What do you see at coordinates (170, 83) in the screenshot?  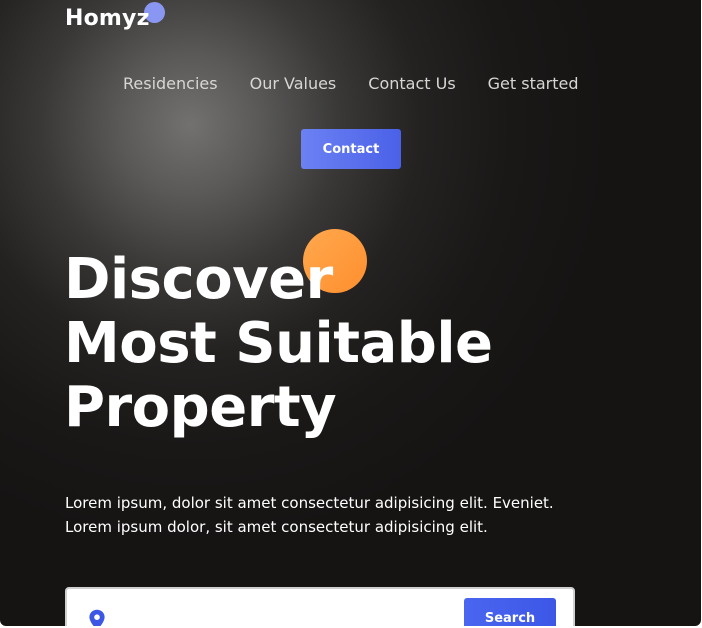 I see `nav-item-residencies: Residencies` at bounding box center [170, 83].